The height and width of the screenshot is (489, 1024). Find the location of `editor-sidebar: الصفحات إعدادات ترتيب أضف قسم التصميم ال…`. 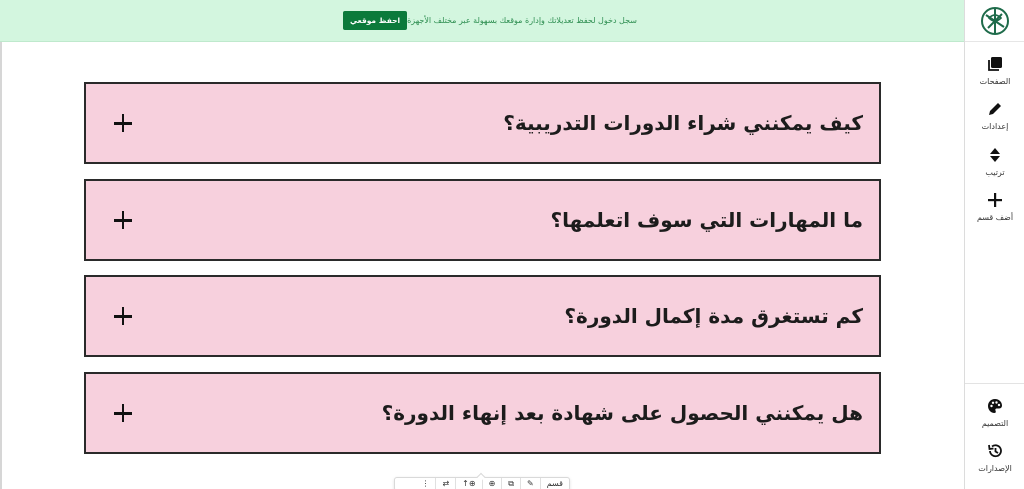

editor-sidebar: الصفحات إعدادات ترتيب أضف قسم التصميم ال… is located at coordinates (994, 244).